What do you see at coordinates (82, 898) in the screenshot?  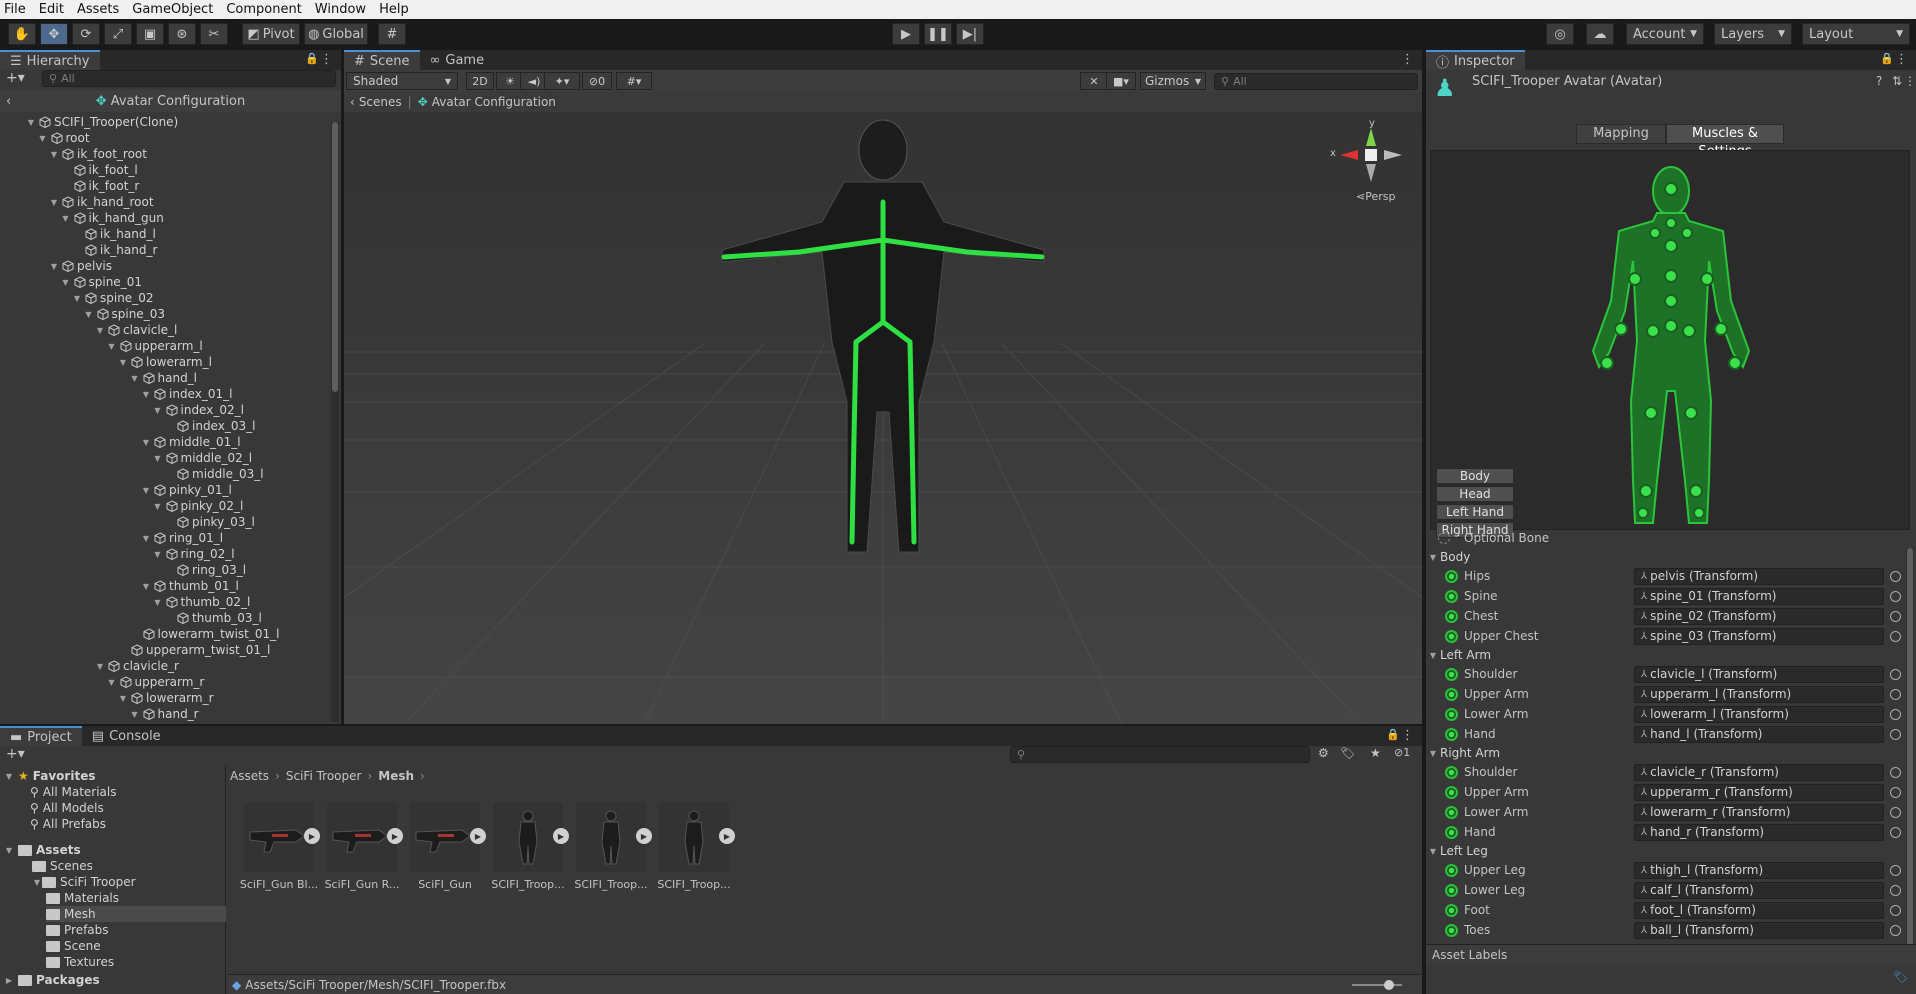 I see `project-folder: Materials` at bounding box center [82, 898].